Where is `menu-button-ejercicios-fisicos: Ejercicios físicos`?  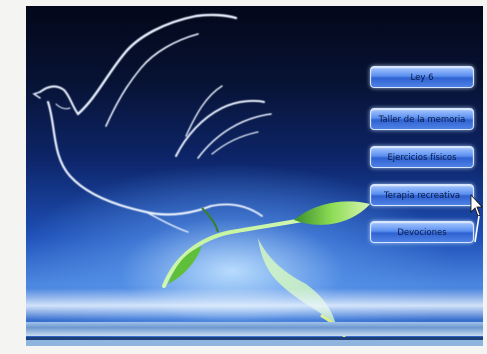
menu-button-ejercicios-fisicos: Ejercicios físicos is located at coordinates (422, 157).